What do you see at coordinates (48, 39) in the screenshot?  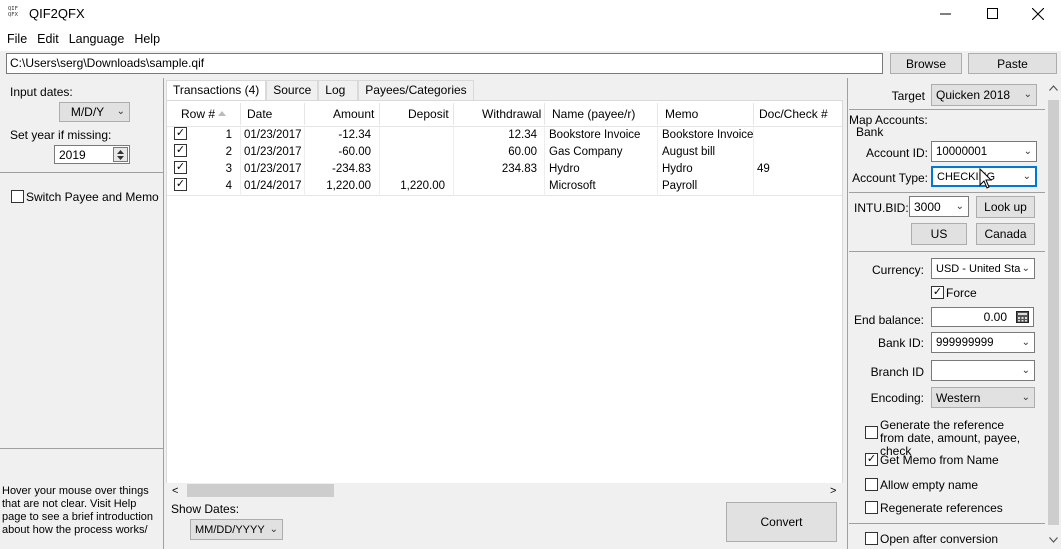 I see `menu-edit: Edit` at bounding box center [48, 39].